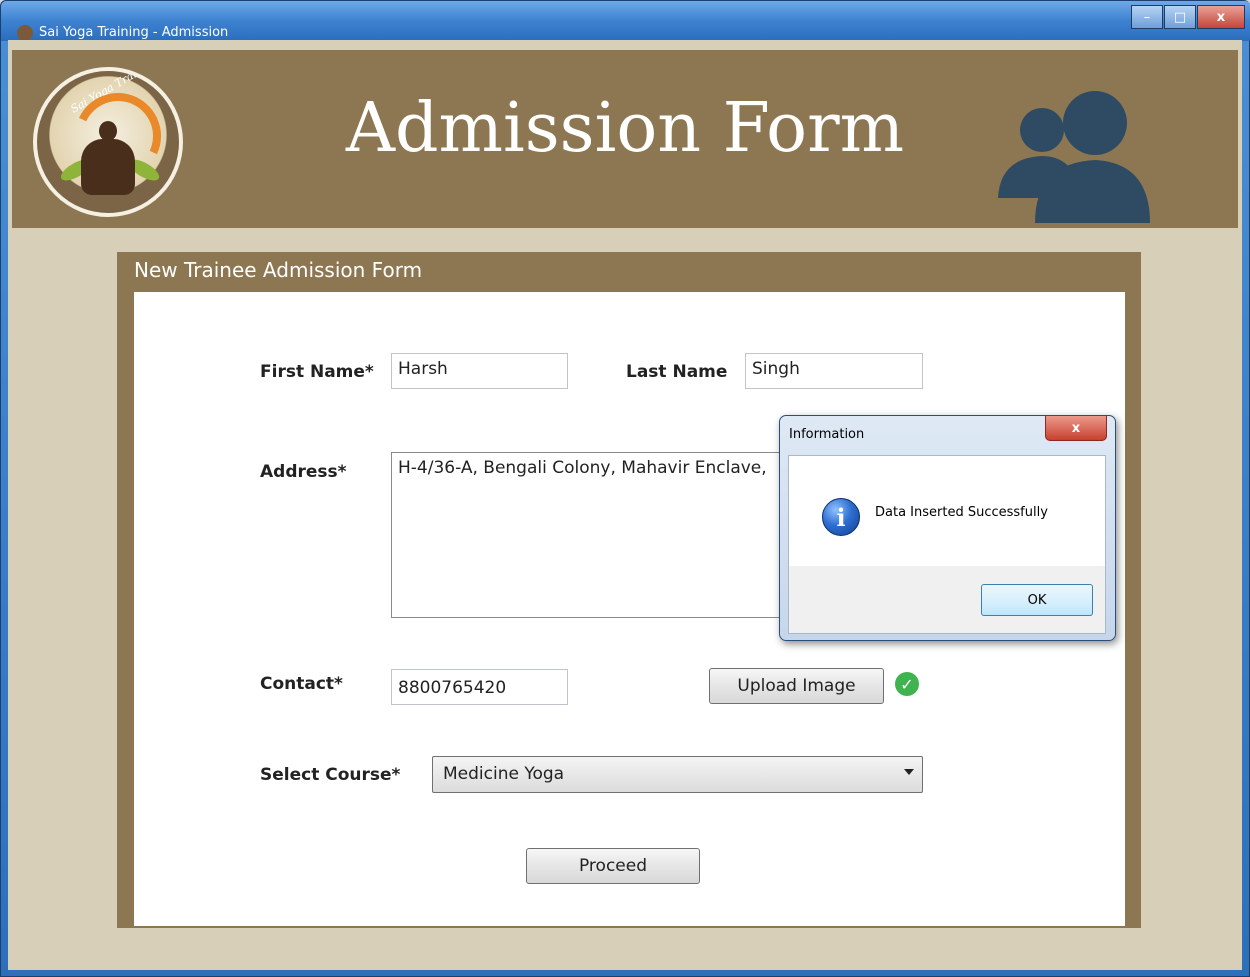 The width and height of the screenshot is (1250, 977). I want to click on course-selected-value: Medicine Yoga, so click(504, 774).